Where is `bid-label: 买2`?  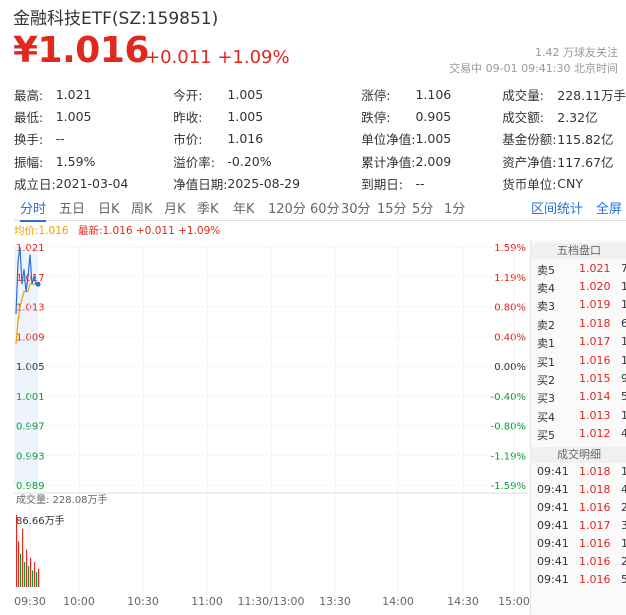
bid-label: 买2 is located at coordinates (546, 381).